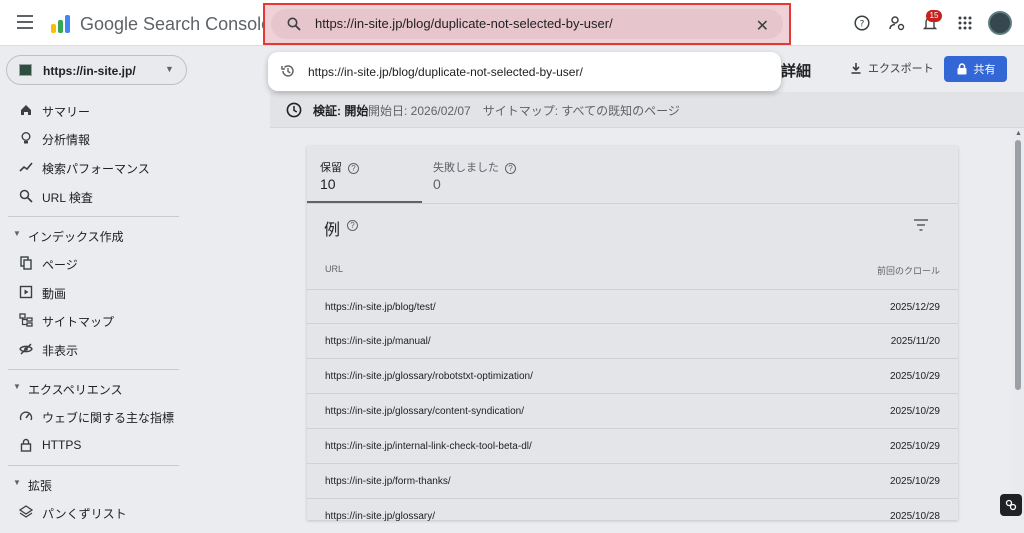 Image resolution: width=1024 pixels, height=533 pixels. Describe the element at coordinates (26, 416) in the screenshot. I see `speed-icon` at that location.